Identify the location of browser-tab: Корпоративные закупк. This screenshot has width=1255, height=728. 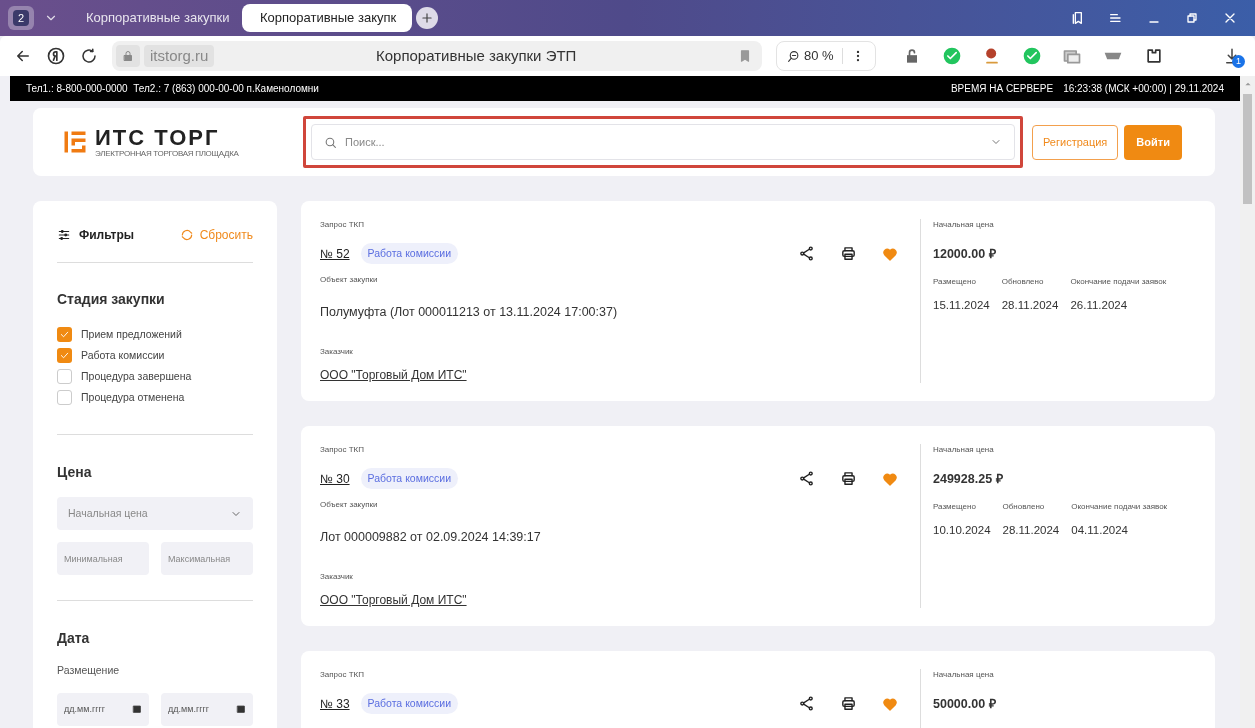
(327, 18).